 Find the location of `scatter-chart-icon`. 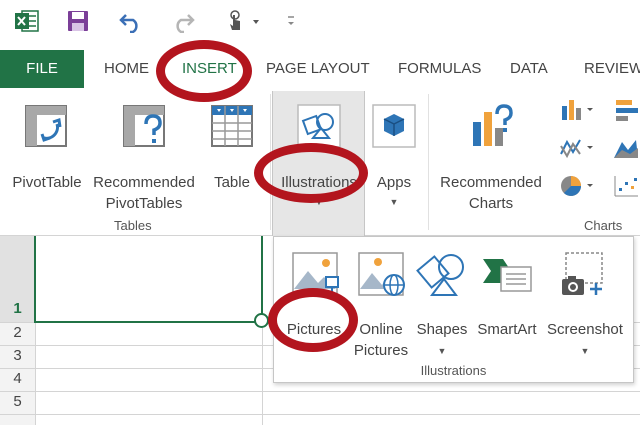

scatter-chart-icon is located at coordinates (626, 186).